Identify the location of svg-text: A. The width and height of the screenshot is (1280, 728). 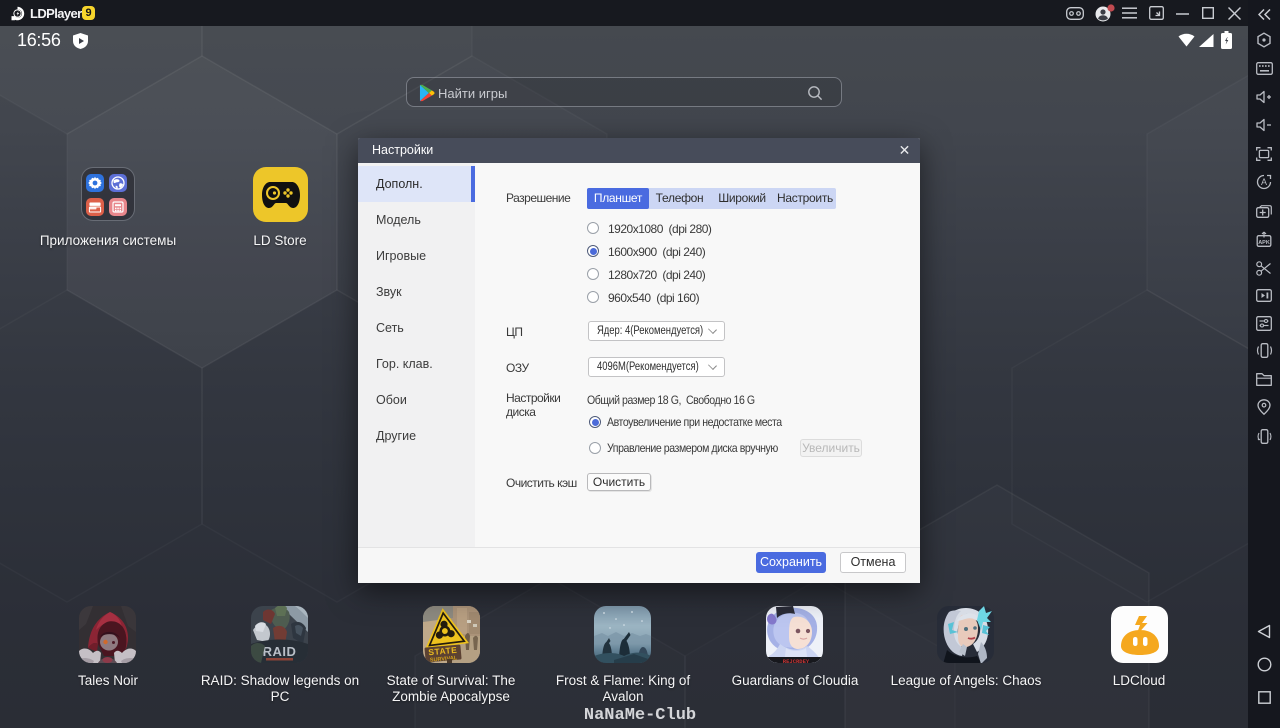
(1264, 182).